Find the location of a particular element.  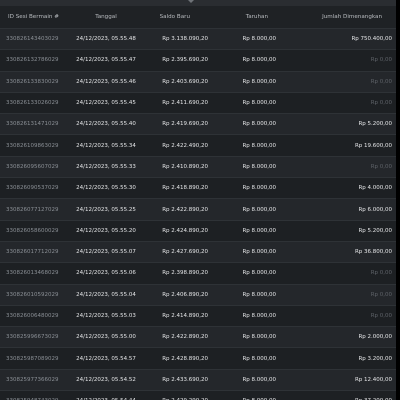

panel-top-bar is located at coordinates (198, 3).